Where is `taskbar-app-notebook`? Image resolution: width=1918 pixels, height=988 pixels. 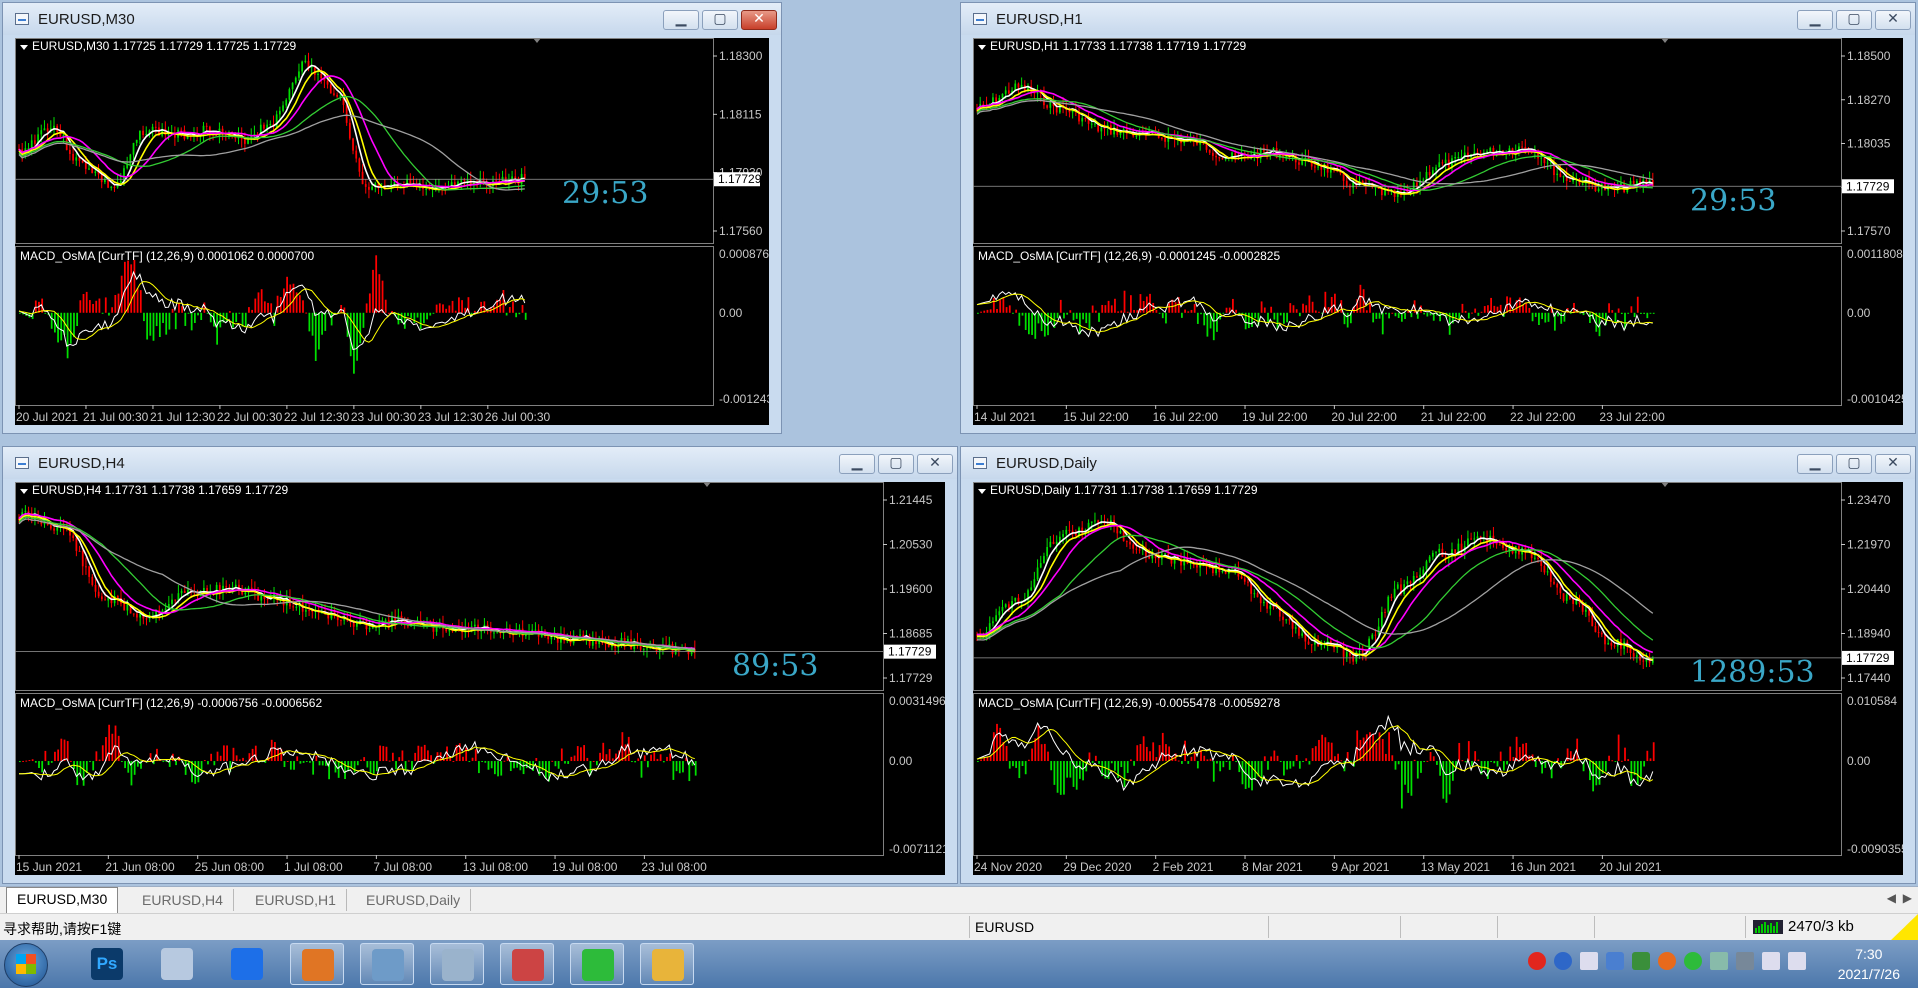
taskbar-app-notebook is located at coordinates (457, 964).